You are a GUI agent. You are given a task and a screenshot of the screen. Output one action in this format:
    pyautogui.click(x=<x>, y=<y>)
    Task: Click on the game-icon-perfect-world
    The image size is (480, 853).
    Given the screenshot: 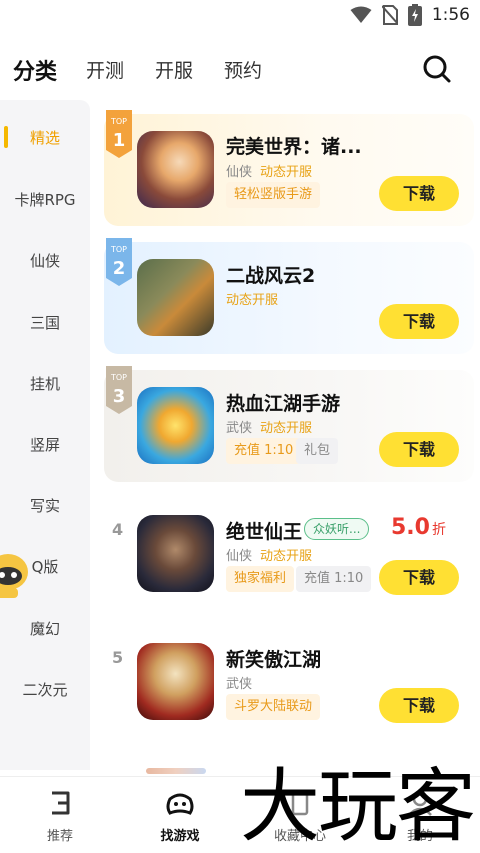 What is the action you would take?
    pyautogui.click(x=175, y=169)
    